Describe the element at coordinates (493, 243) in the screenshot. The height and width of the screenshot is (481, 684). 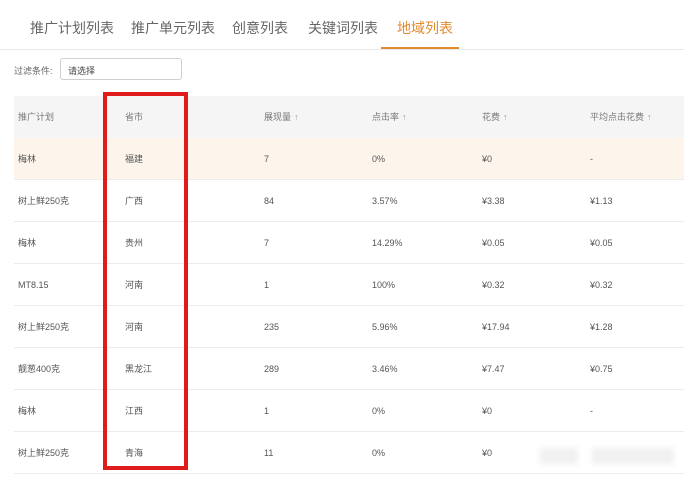
I see `cell-cost: ¥0.05` at that location.